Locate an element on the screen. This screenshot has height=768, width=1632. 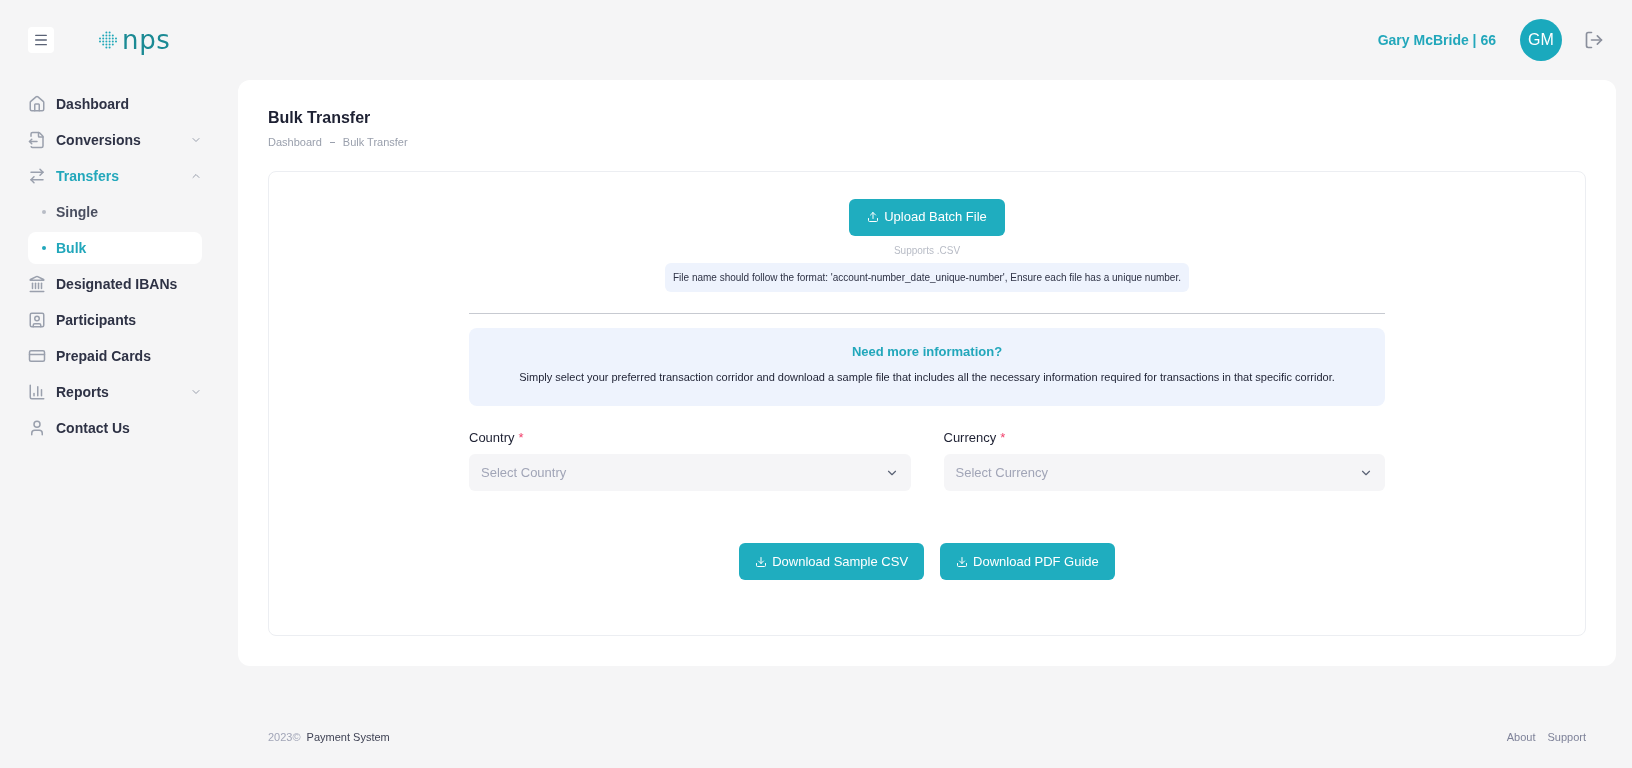
menu-icon is located at coordinates (41, 40).